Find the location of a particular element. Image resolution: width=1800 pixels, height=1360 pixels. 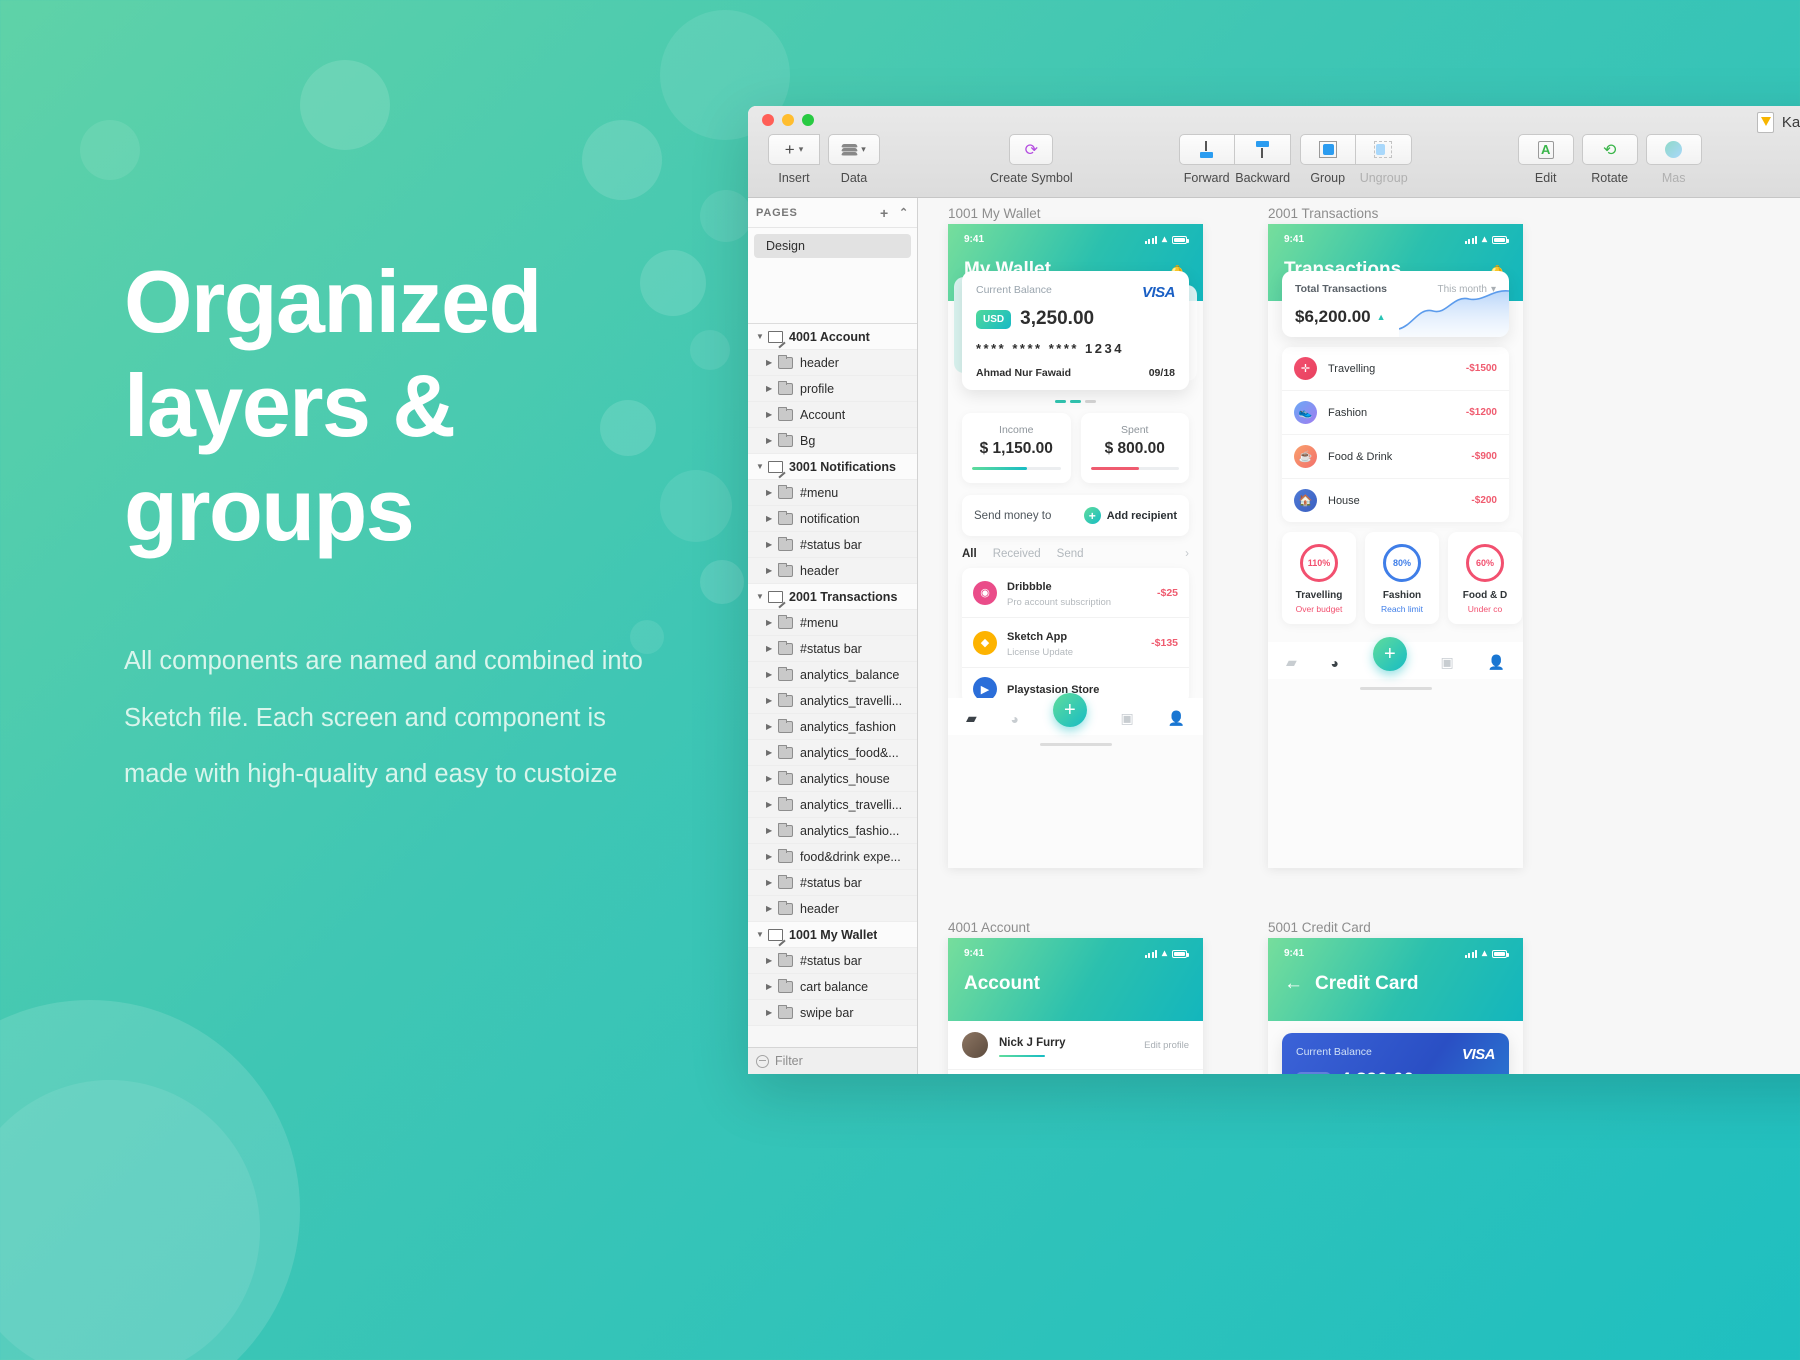

ungroup-button is located at coordinates (1383, 149).